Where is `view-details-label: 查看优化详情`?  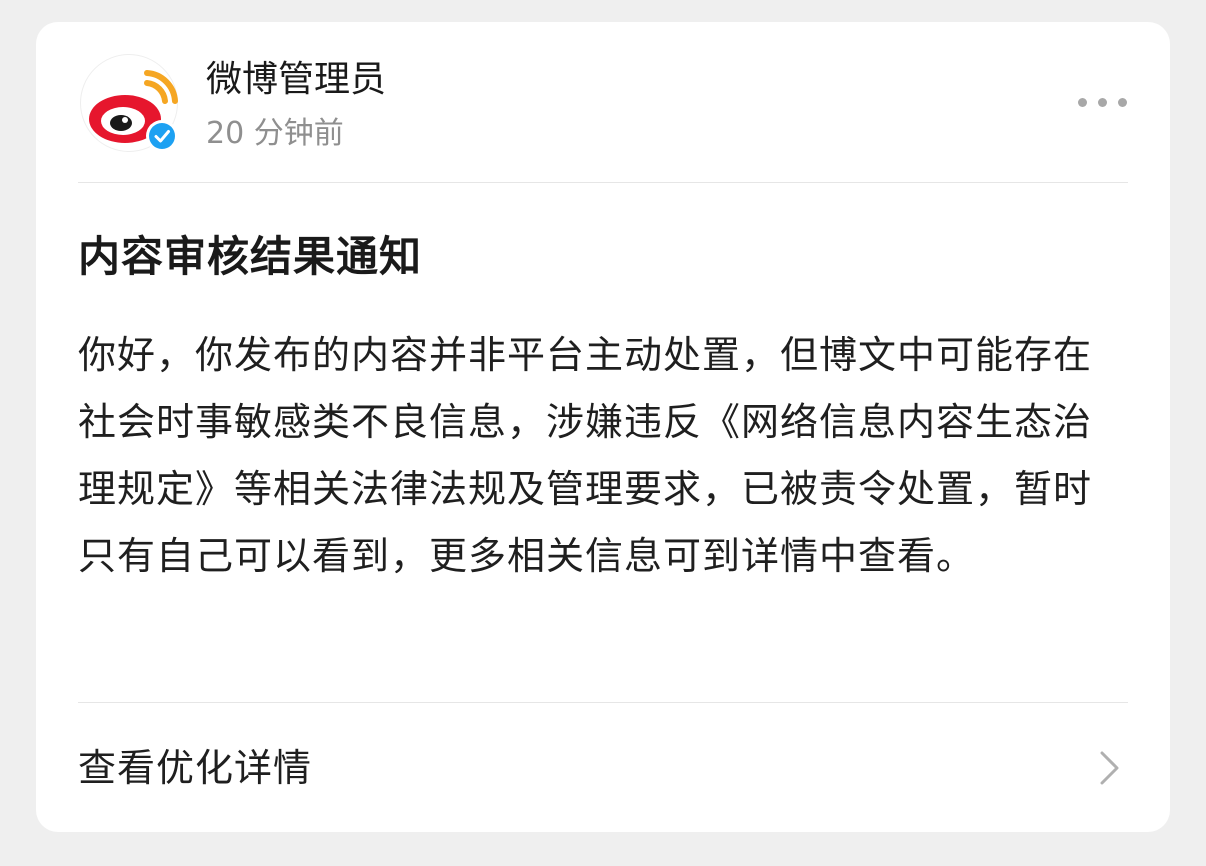
view-details-label: 查看优化详情 is located at coordinates (195, 768).